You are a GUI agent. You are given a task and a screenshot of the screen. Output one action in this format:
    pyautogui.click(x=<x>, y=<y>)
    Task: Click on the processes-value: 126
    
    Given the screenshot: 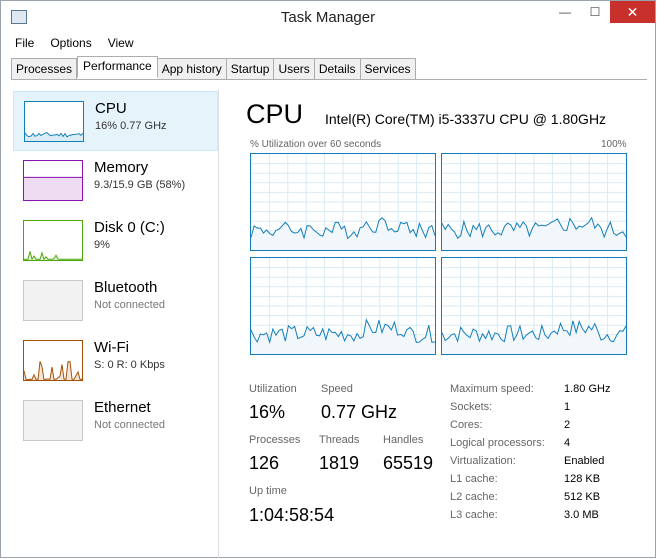 What is the action you would take?
    pyautogui.click(x=264, y=463)
    